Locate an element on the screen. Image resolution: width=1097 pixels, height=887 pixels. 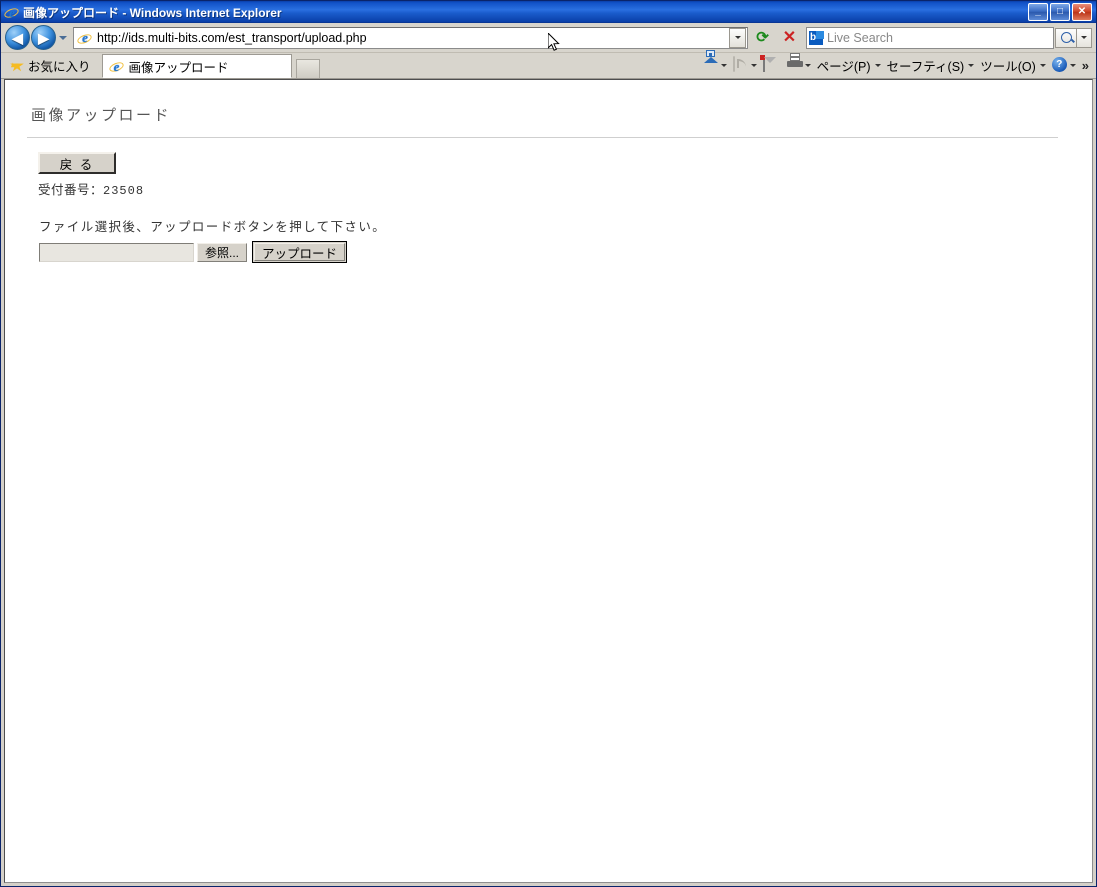
safety-menu-label: セーフティ(S) is located at coordinates (925, 66).